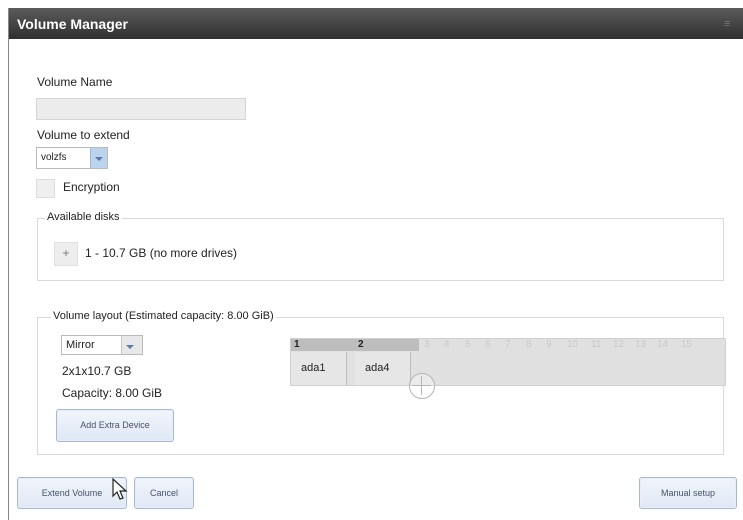 This screenshot has height=520, width=743. I want to click on column-number: 4, so click(447, 344).